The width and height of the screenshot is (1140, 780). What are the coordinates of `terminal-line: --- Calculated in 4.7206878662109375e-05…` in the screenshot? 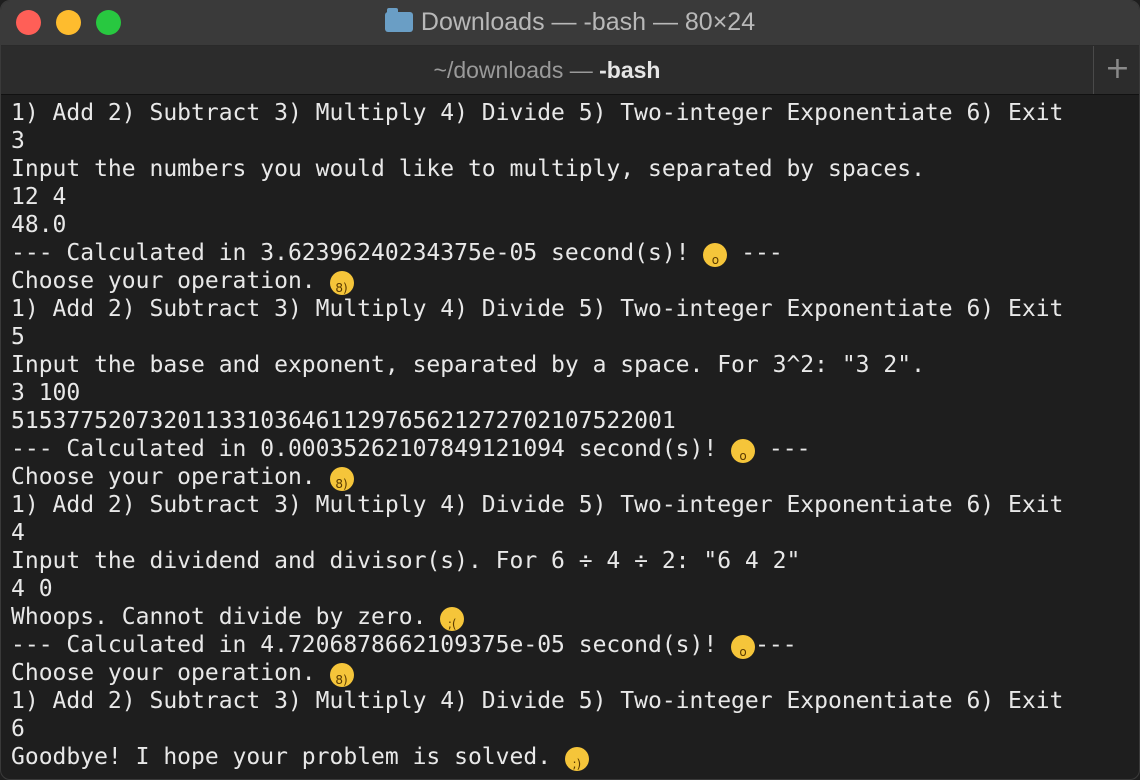 It's located at (570, 645).